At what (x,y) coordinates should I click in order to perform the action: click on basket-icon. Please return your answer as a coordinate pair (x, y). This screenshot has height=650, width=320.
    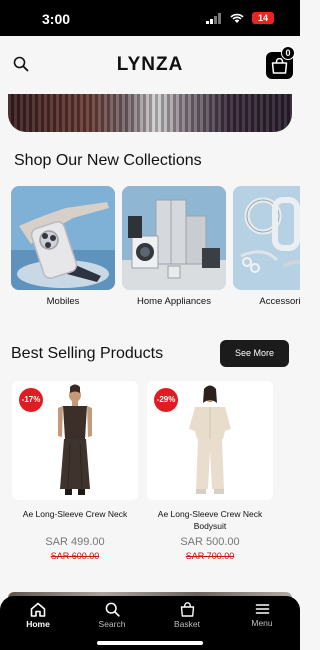
    Looking at the image, I should click on (187, 609).